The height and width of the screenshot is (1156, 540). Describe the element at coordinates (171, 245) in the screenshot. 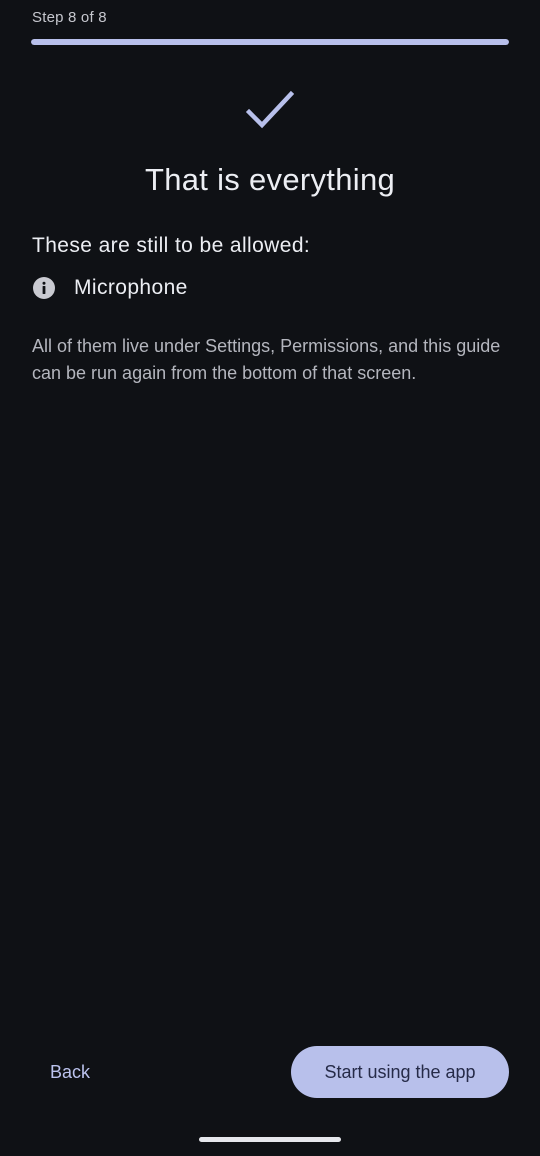

I see `pending-permissions-heading: These are still to be allowed:` at that location.